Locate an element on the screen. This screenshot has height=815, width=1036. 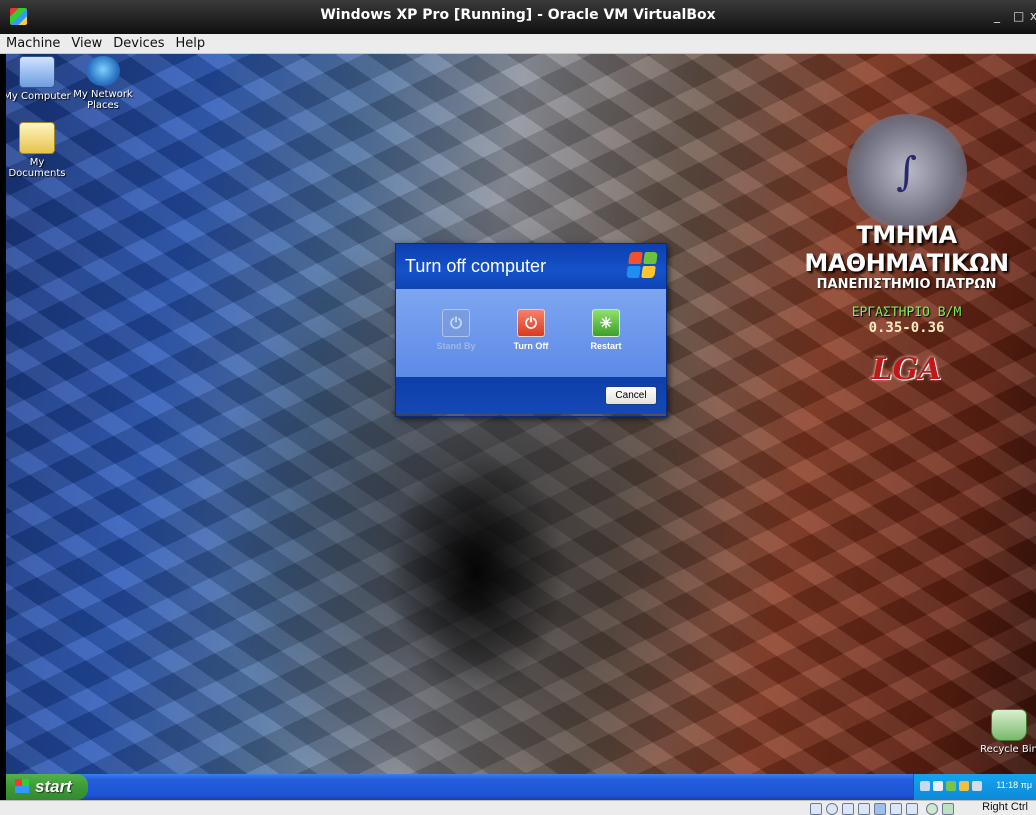
dialog-titlebar: Turn off computer is located at coordinates (531, 266).